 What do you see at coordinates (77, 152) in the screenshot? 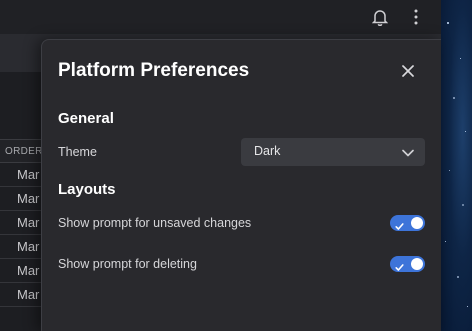
I see `theme-label: Theme` at bounding box center [77, 152].